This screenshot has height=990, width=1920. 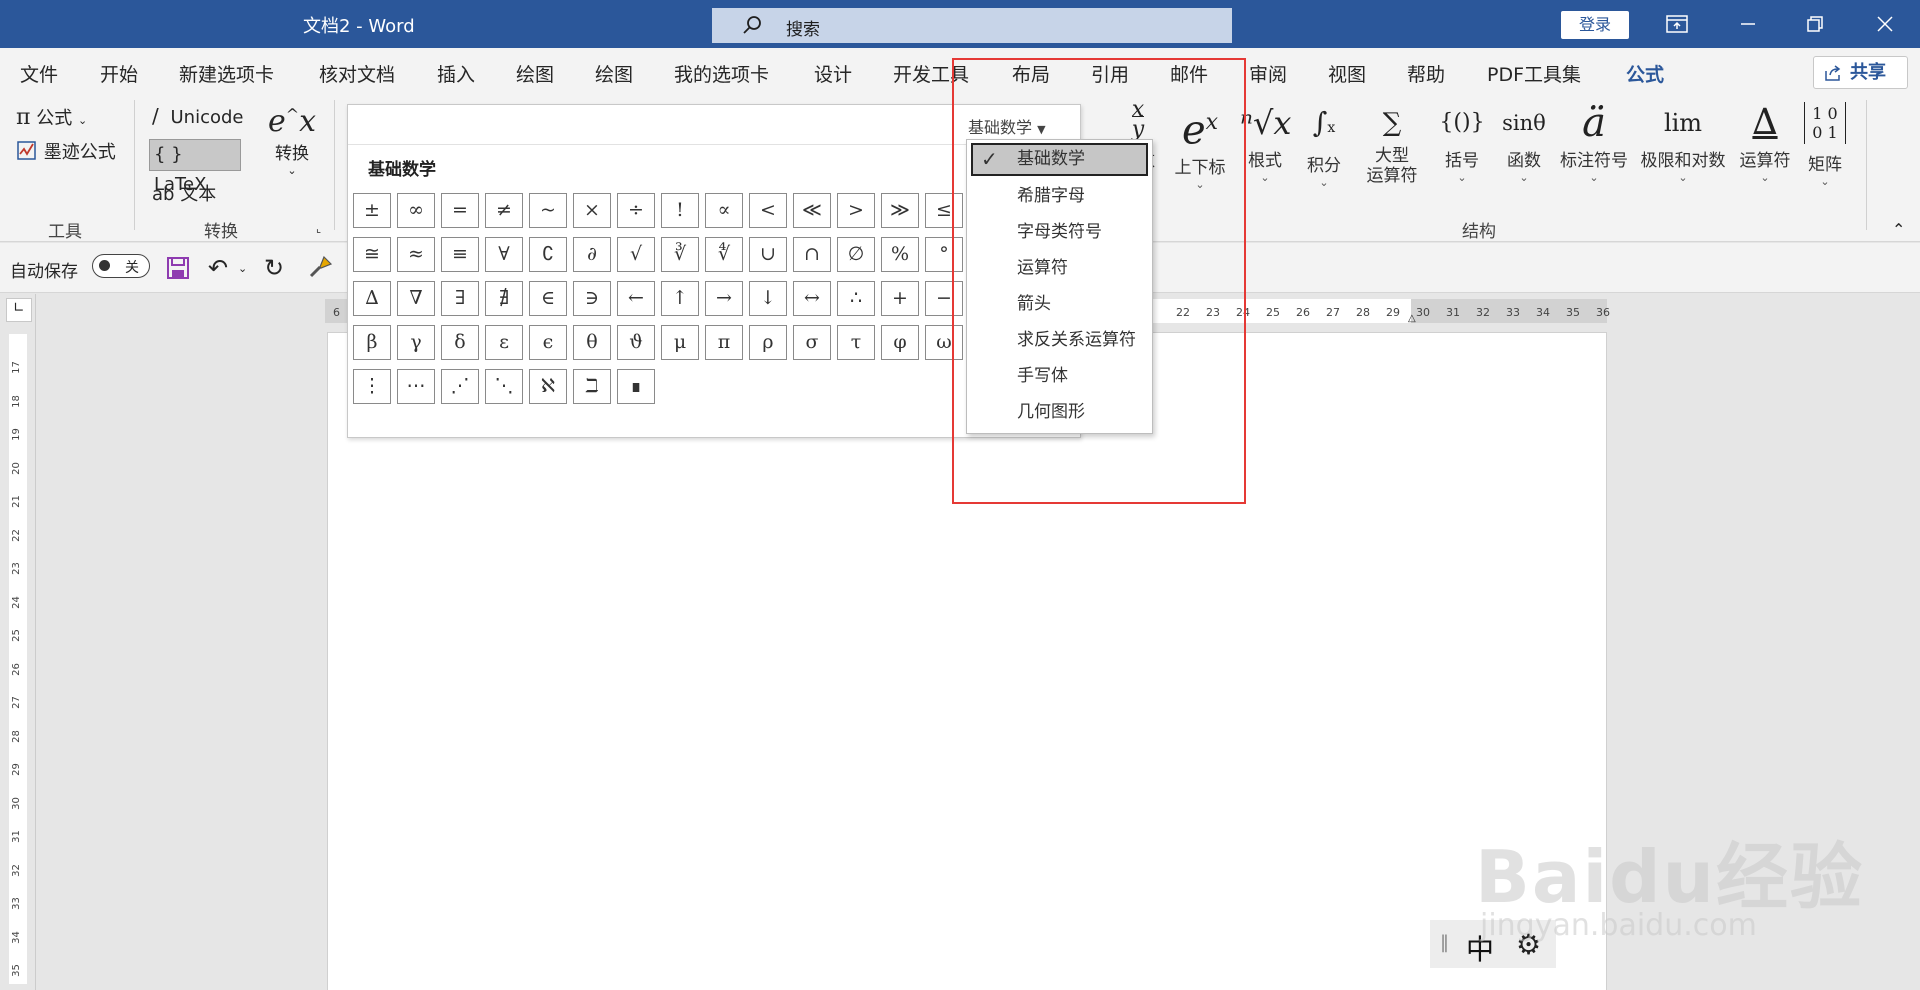 What do you see at coordinates (592, 210) in the screenshot?
I see `symbol-button: ×` at bounding box center [592, 210].